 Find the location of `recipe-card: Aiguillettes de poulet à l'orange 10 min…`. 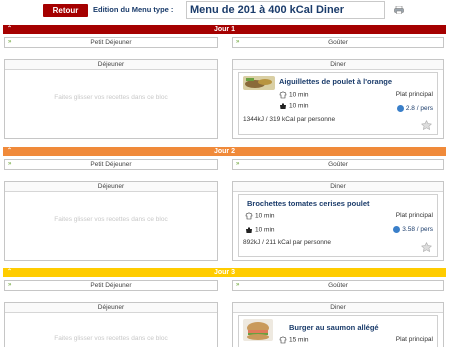

recipe-card: Aiguillettes de poulet à l'orange 10 min… is located at coordinates (338, 103).